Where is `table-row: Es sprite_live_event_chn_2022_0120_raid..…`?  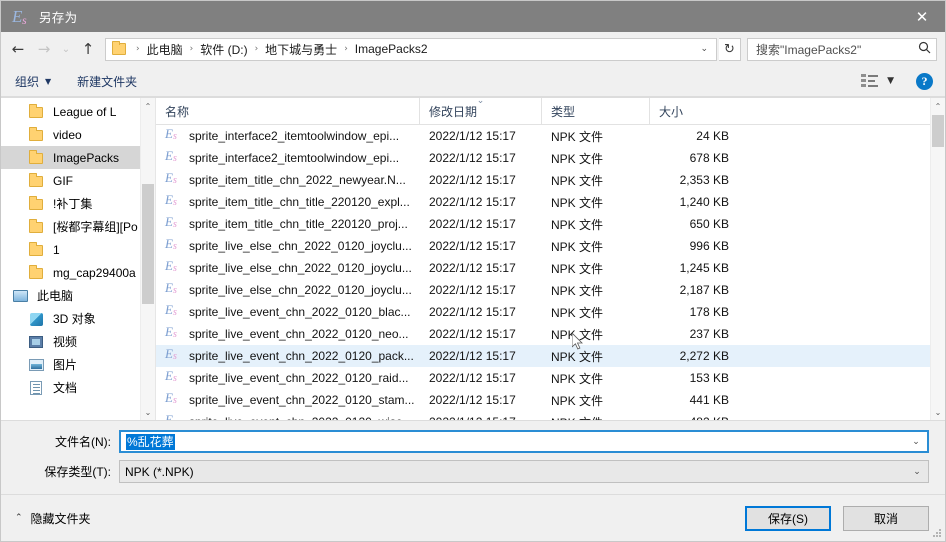
table-row: Es sprite_live_event_chn_2022_0120_raid..… is located at coordinates (550, 378).